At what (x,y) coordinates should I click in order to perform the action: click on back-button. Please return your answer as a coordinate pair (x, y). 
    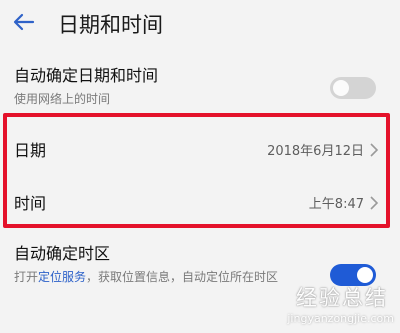
    Looking at the image, I should click on (24, 22).